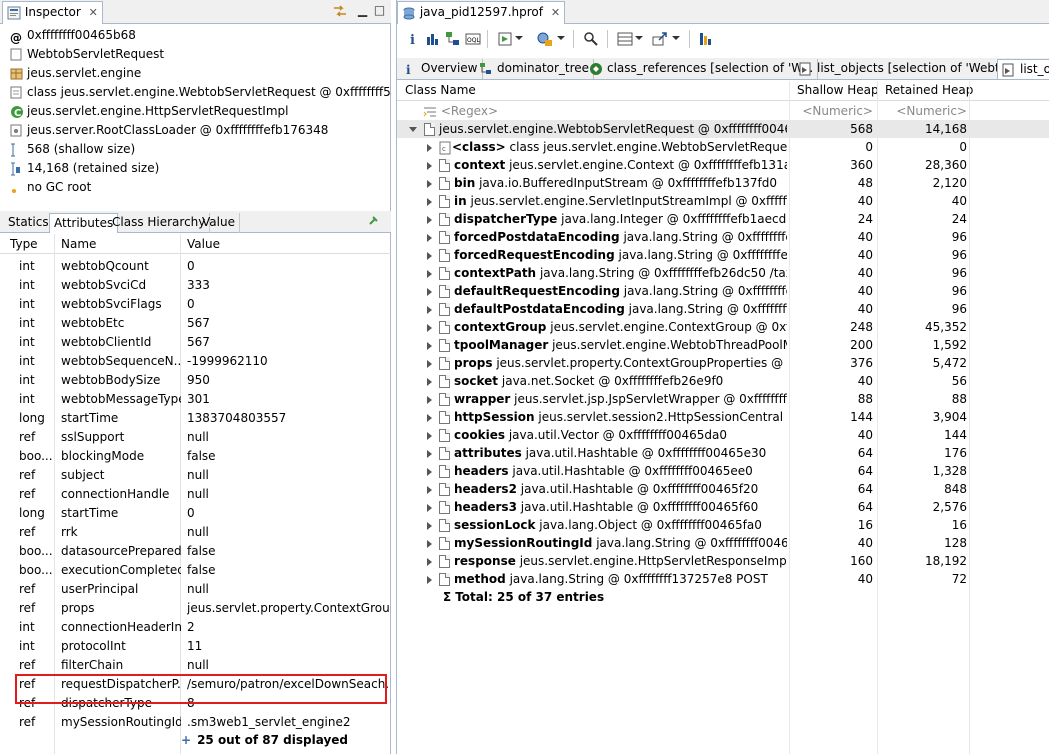  Describe the element at coordinates (660, 39) in the screenshot. I see `export-icon` at that location.